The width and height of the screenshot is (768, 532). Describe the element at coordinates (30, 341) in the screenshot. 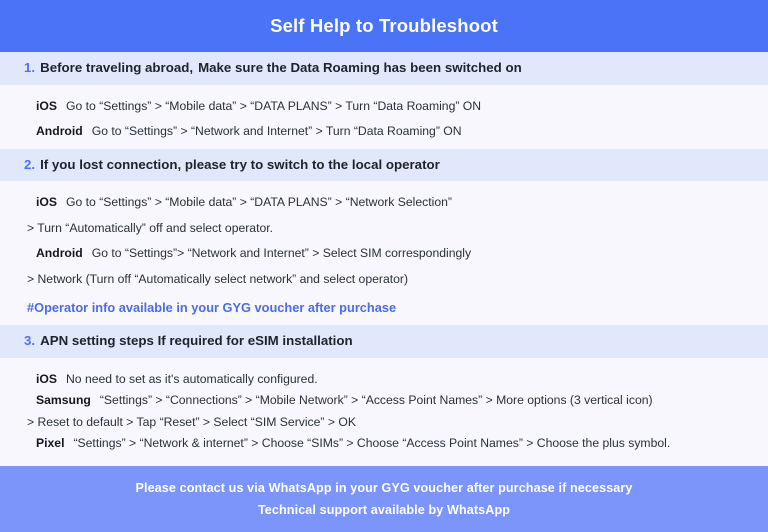

I see `section-number-3: 3.` at that location.